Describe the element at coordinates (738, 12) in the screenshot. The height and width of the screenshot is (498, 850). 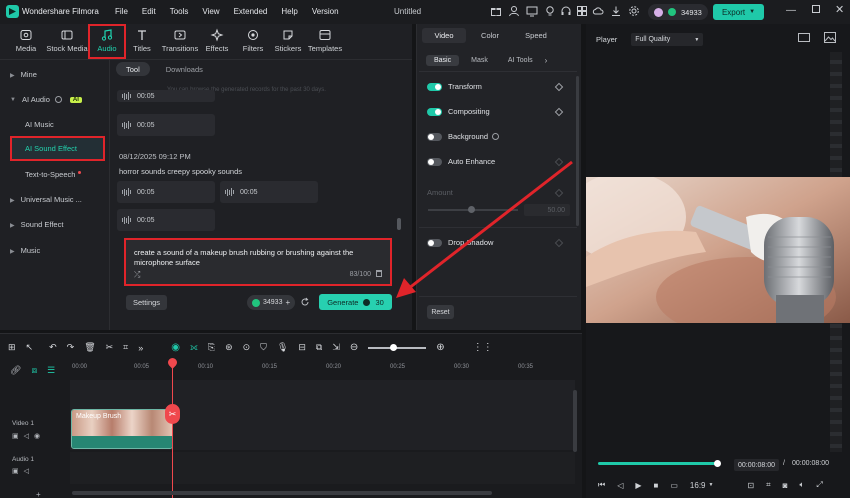
I see `export-button: Export ▼` at that location.